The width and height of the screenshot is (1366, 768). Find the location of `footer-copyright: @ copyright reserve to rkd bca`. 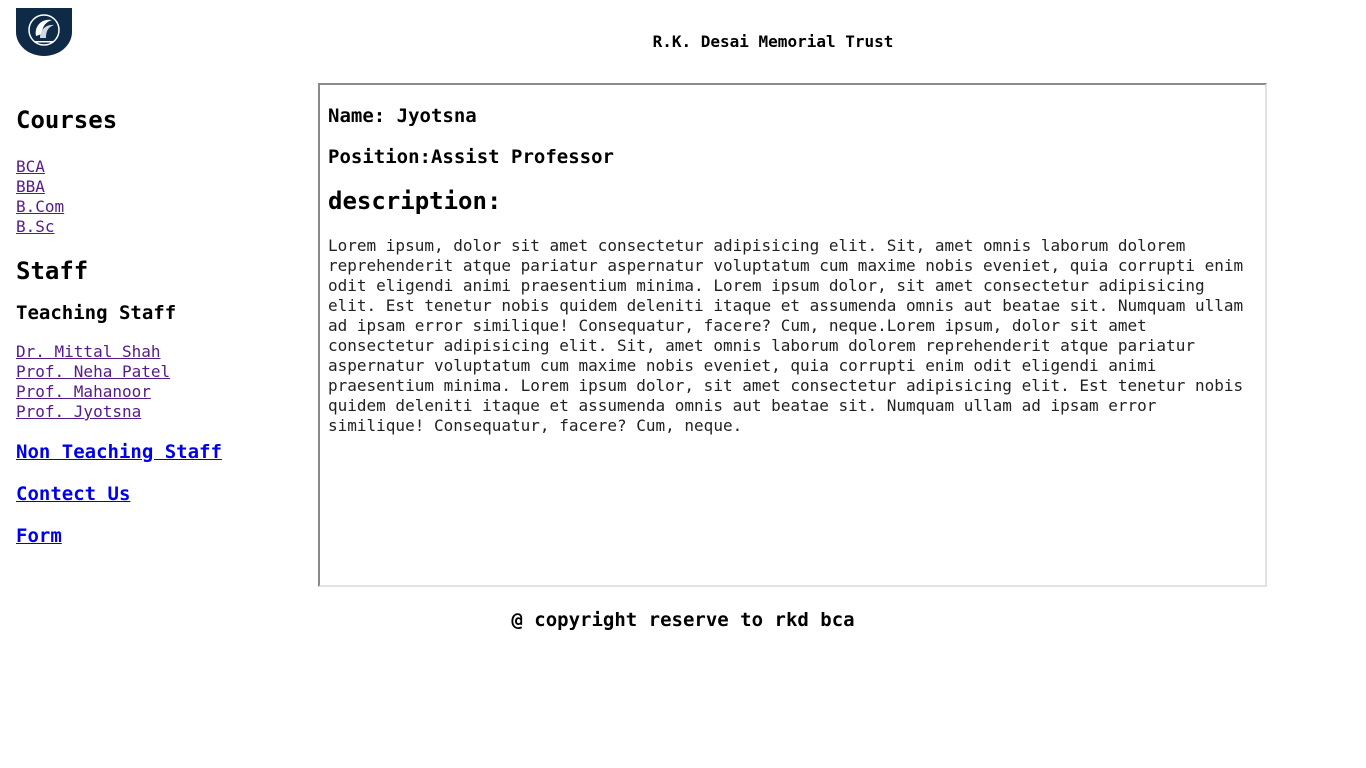

footer-copyright: @ copyright reserve to rkd bca is located at coordinates (683, 620).